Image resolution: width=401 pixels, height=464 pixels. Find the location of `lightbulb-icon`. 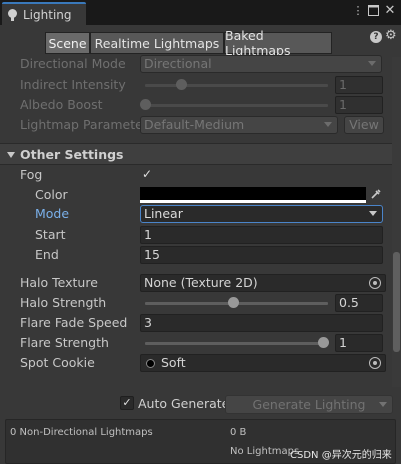

lightbulb-icon is located at coordinates (12, 14).